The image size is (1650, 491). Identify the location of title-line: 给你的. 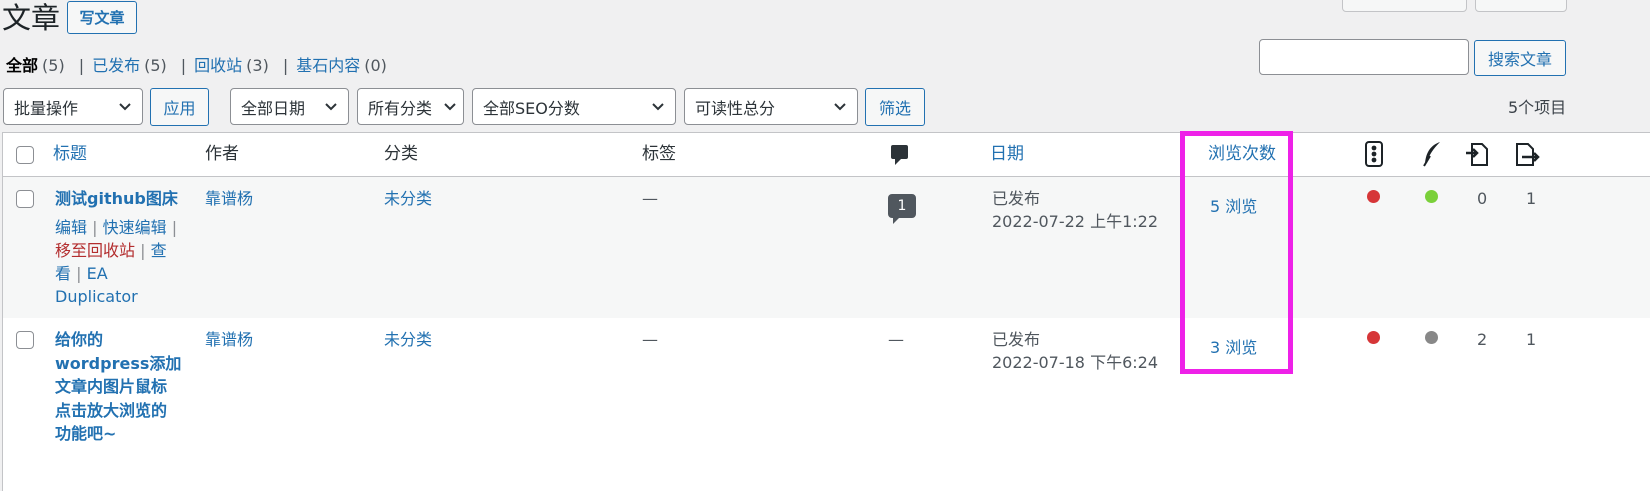
(79, 339).